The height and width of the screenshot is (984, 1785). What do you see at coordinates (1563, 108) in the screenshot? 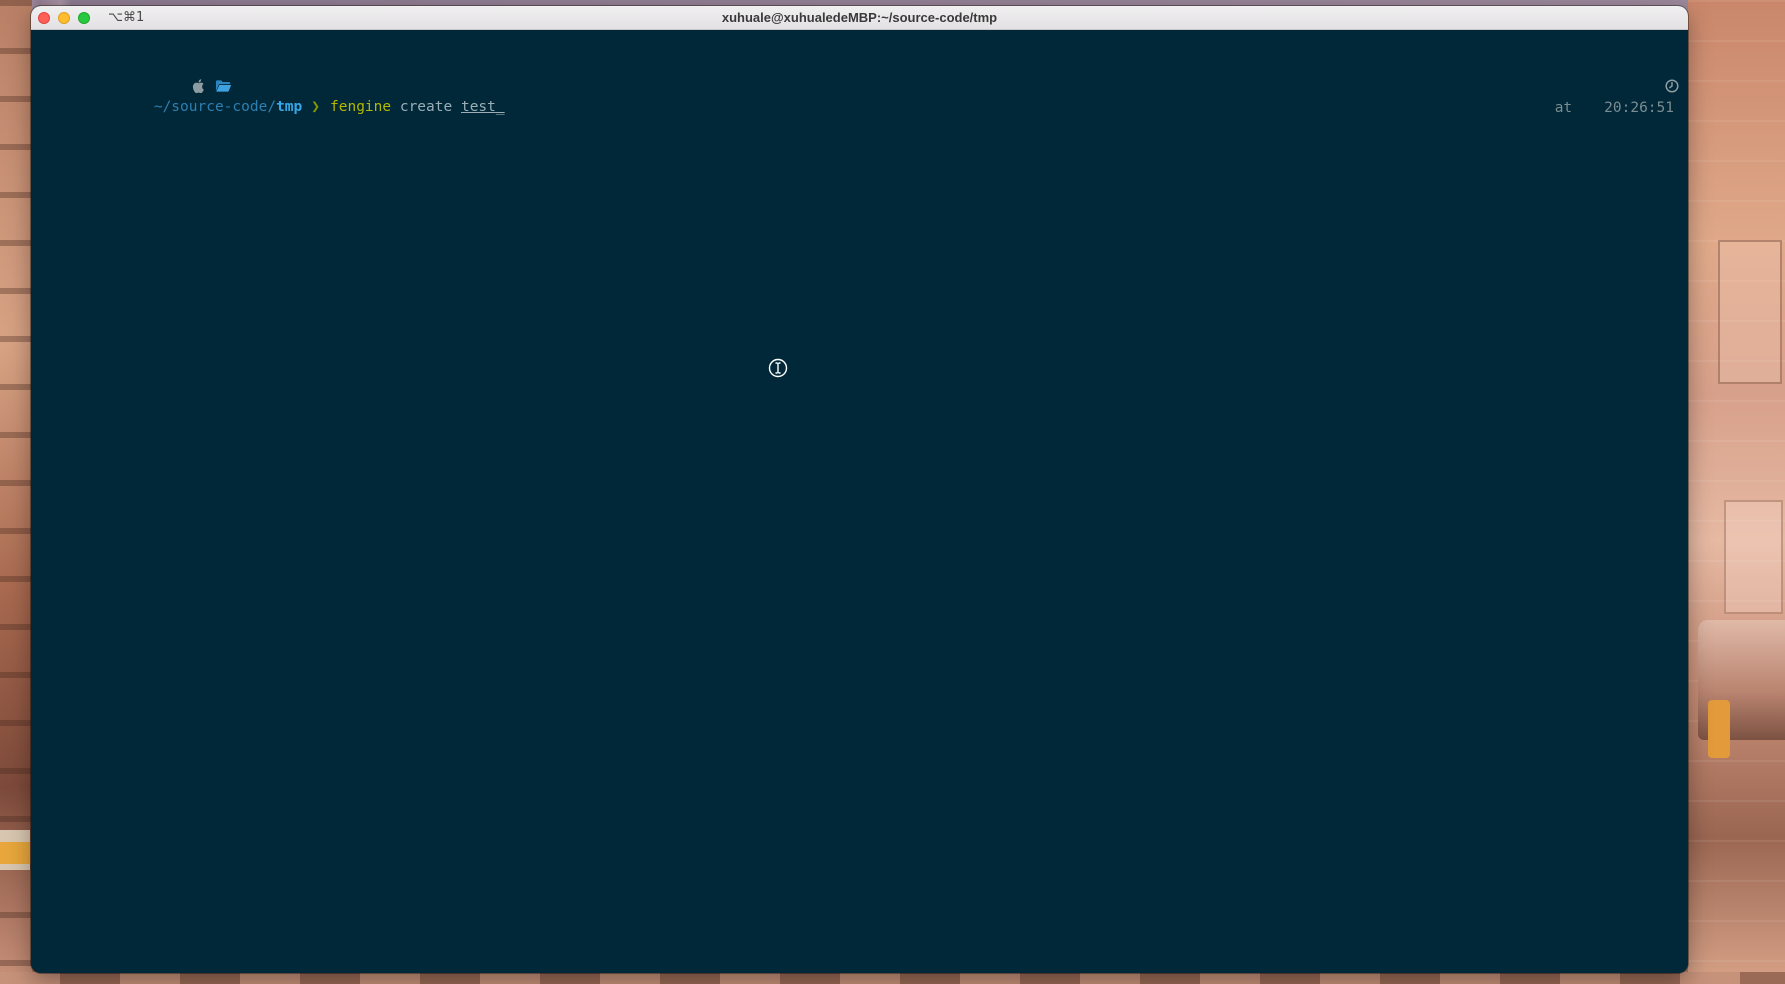
I see `right-prompt-label: at` at bounding box center [1563, 108].